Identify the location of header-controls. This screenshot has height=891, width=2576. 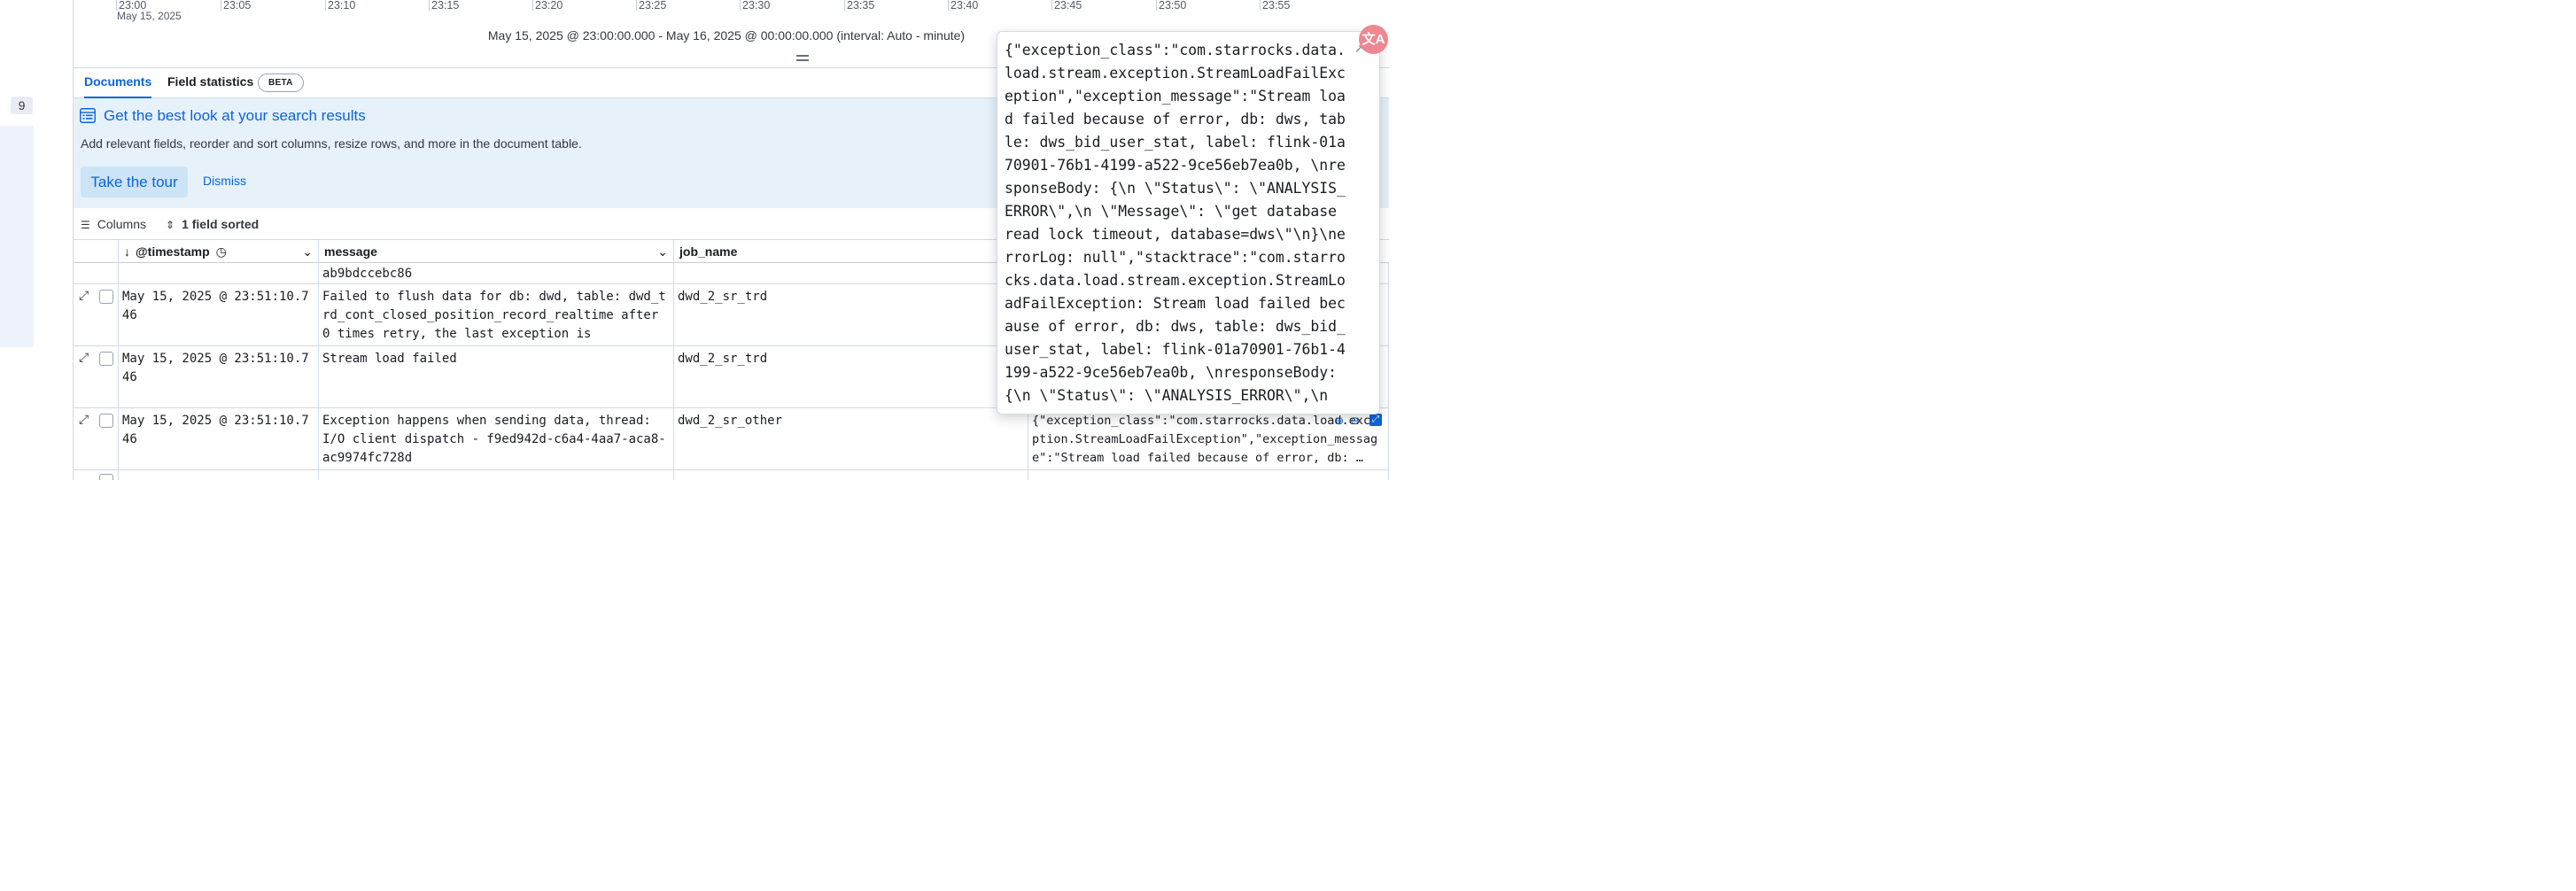
(96, 251).